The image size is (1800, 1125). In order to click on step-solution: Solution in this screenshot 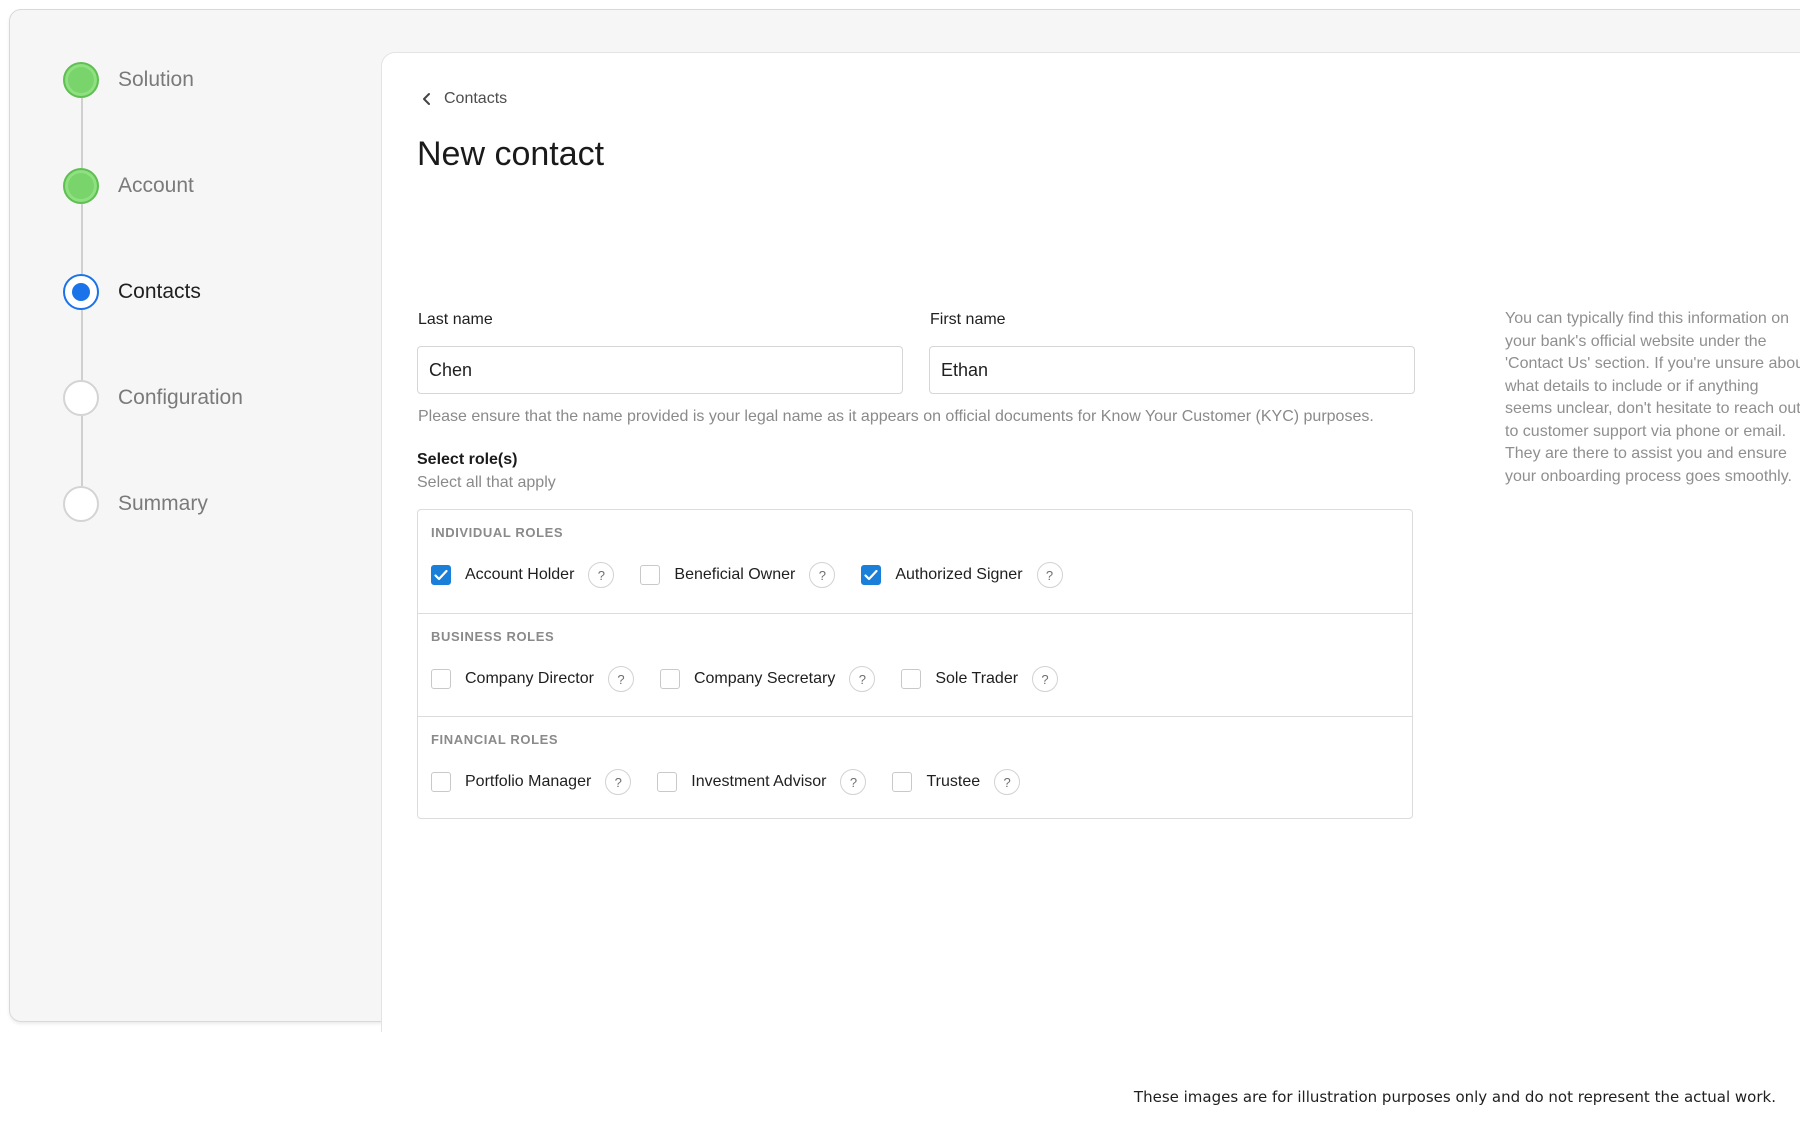, I will do `click(128, 80)`.